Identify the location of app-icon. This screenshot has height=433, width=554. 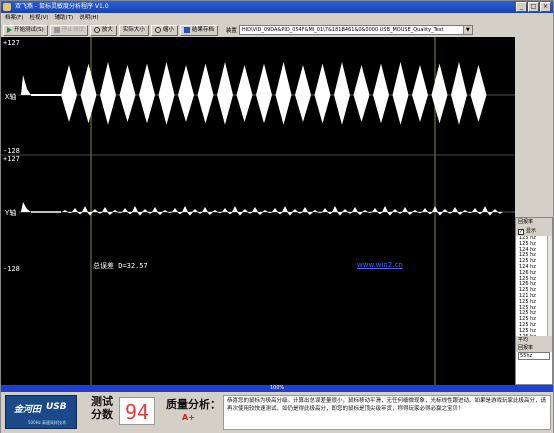
(7, 7).